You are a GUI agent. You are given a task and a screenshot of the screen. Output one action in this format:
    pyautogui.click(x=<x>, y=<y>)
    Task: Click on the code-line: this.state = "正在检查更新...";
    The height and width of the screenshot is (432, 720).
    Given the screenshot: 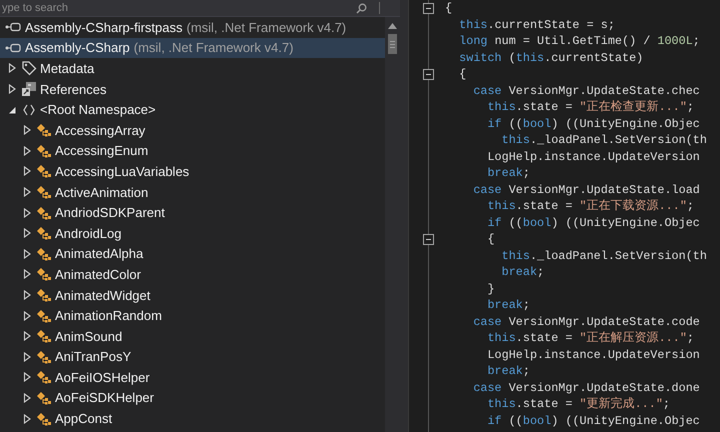 What is the action you would take?
    pyautogui.click(x=590, y=107)
    